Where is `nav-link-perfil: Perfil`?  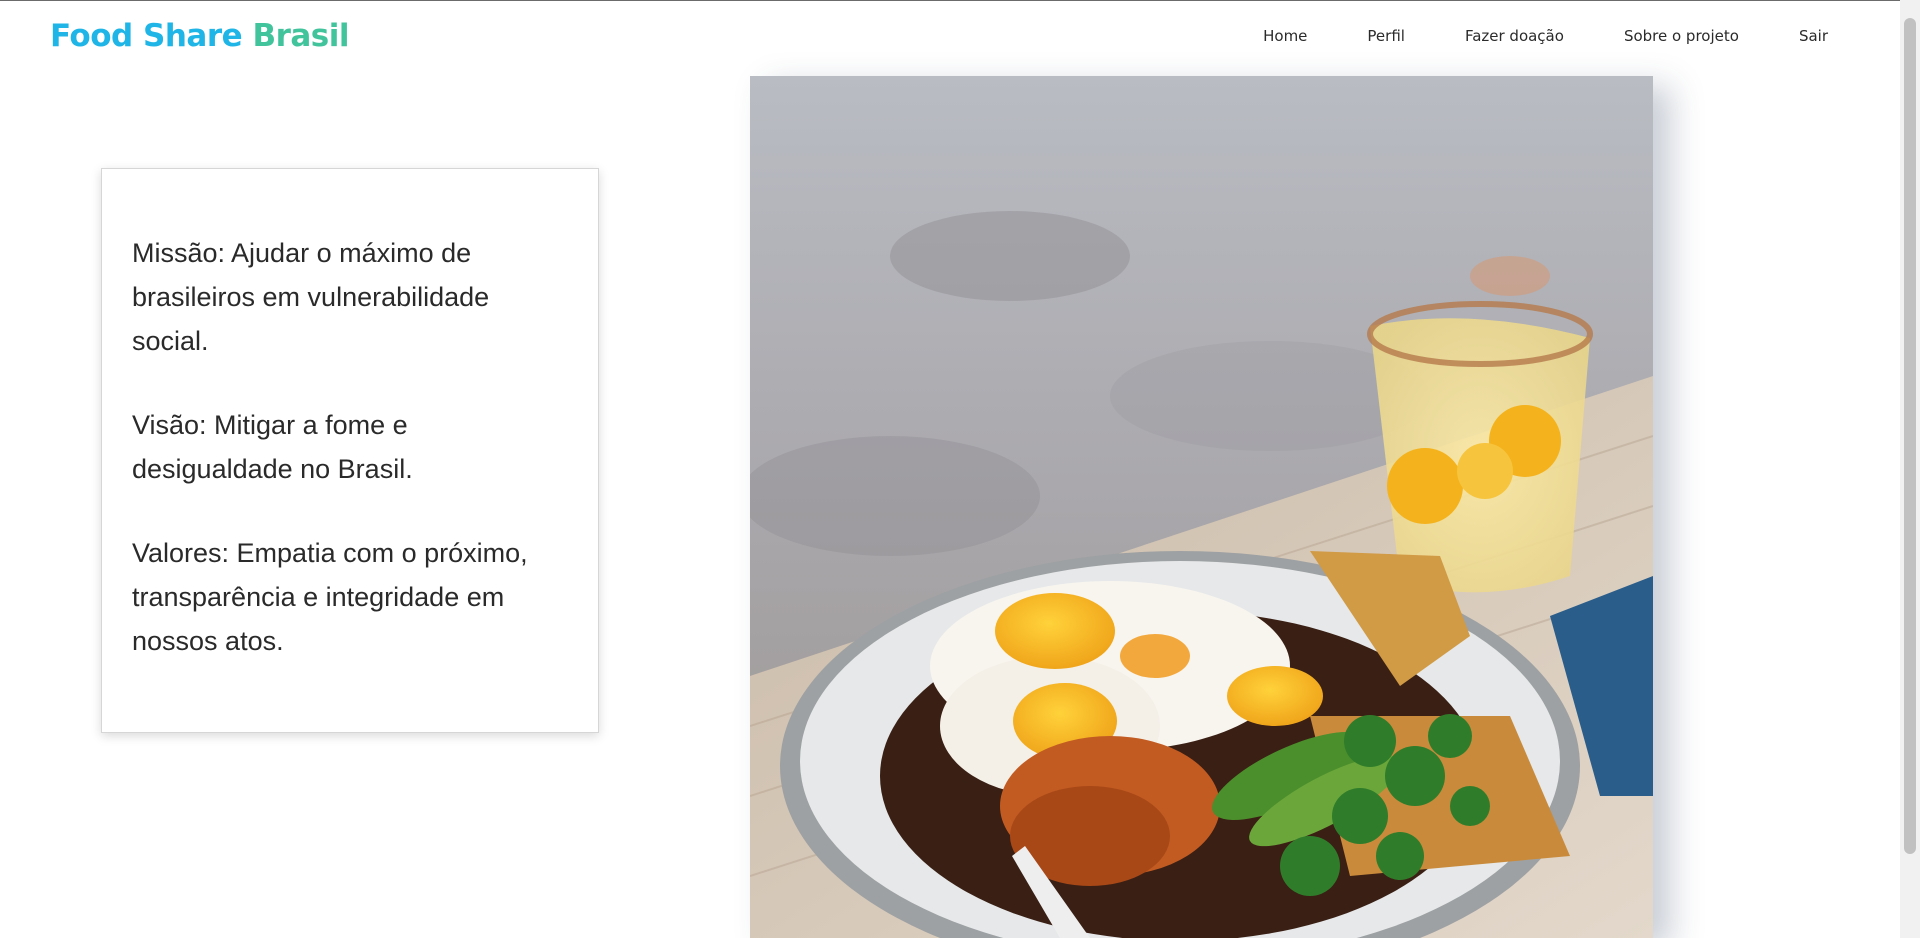
nav-link-perfil: Perfil is located at coordinates (1386, 36).